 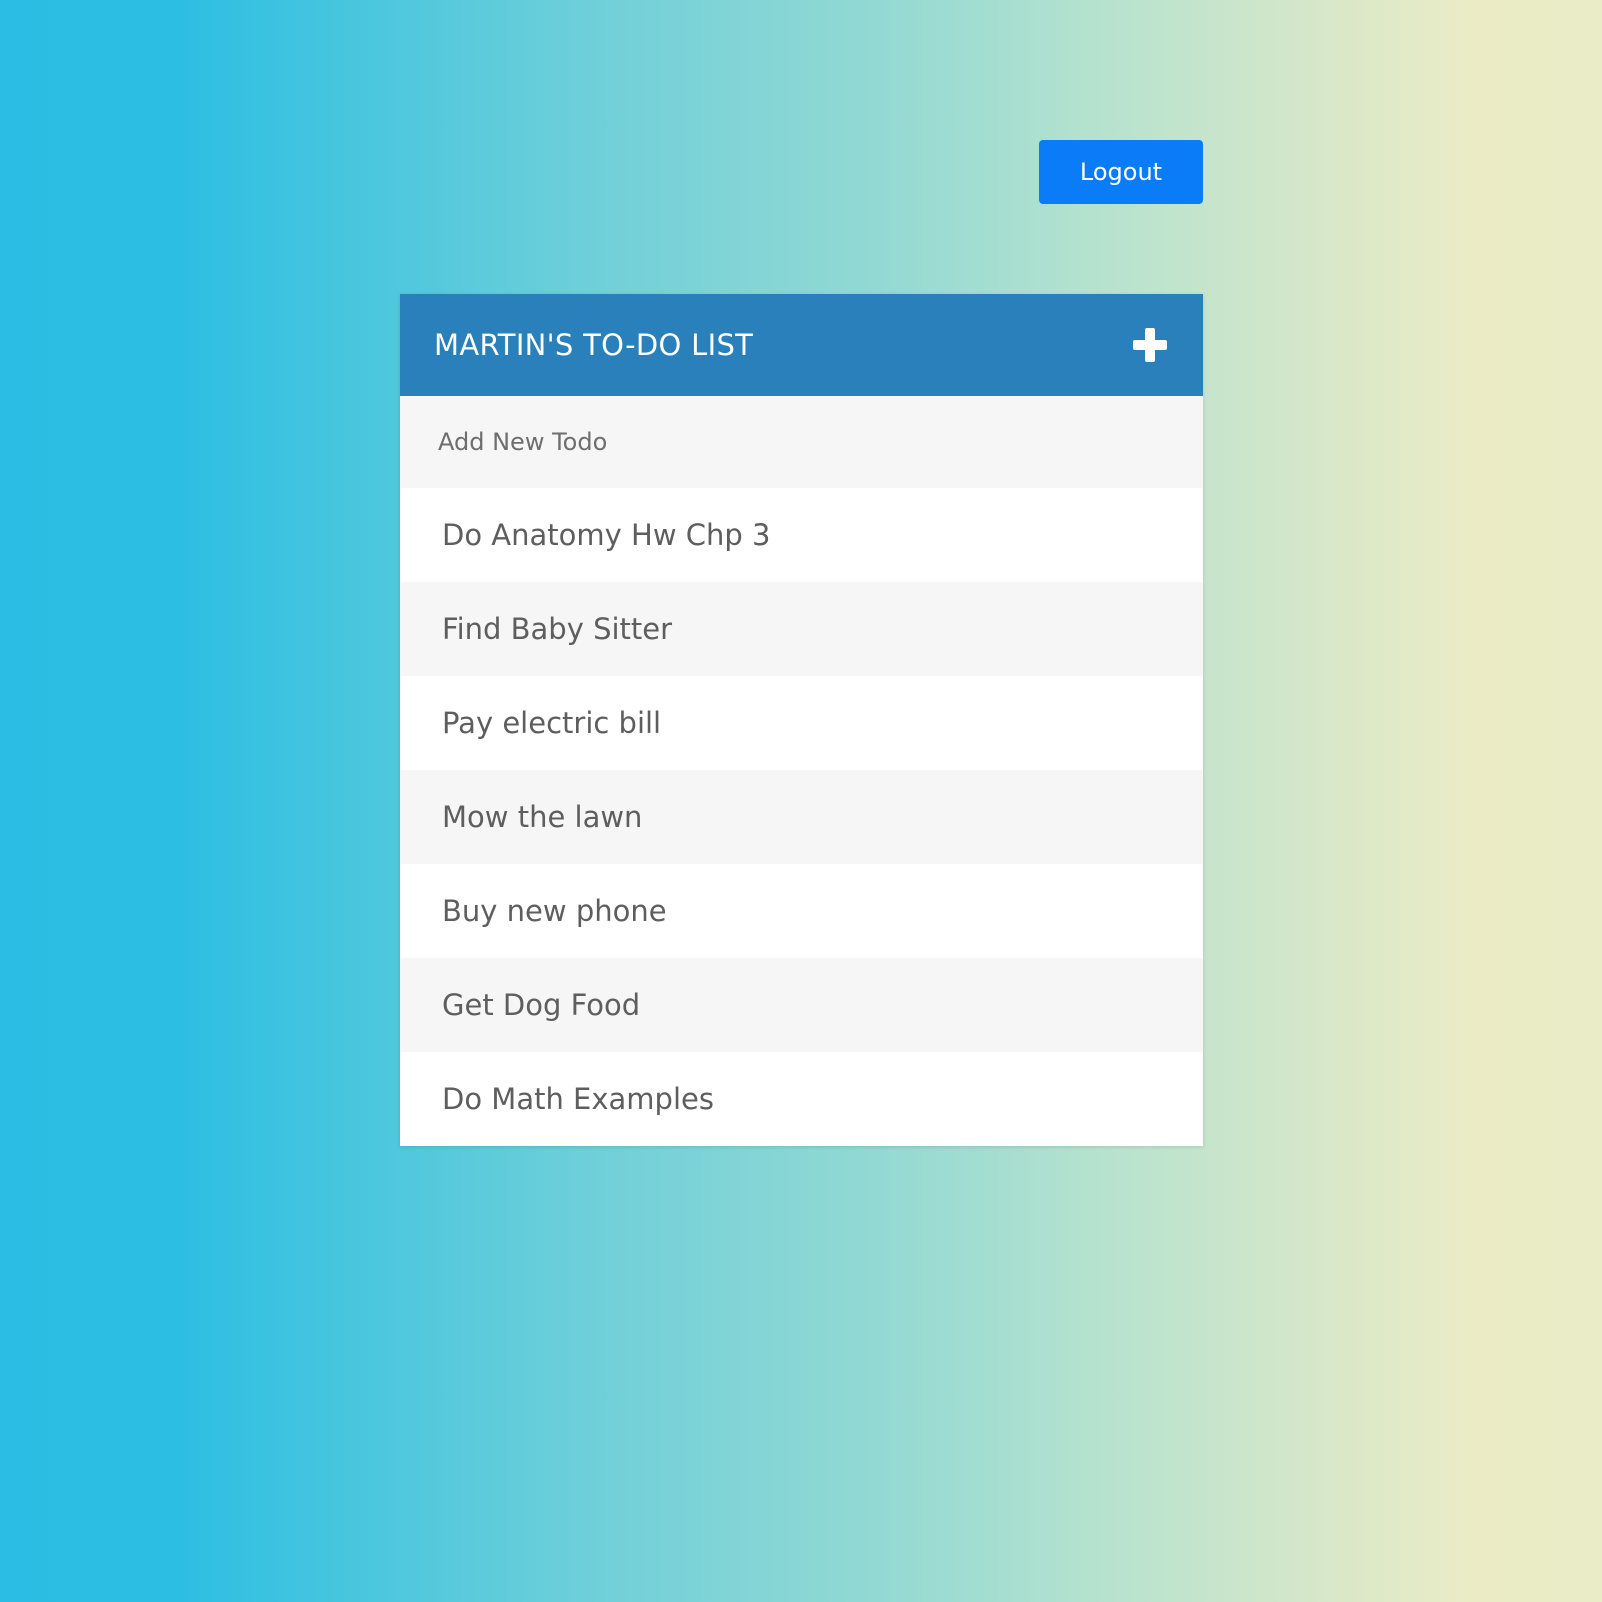 I want to click on todo-item: Mow the lawn, so click(x=801, y=817).